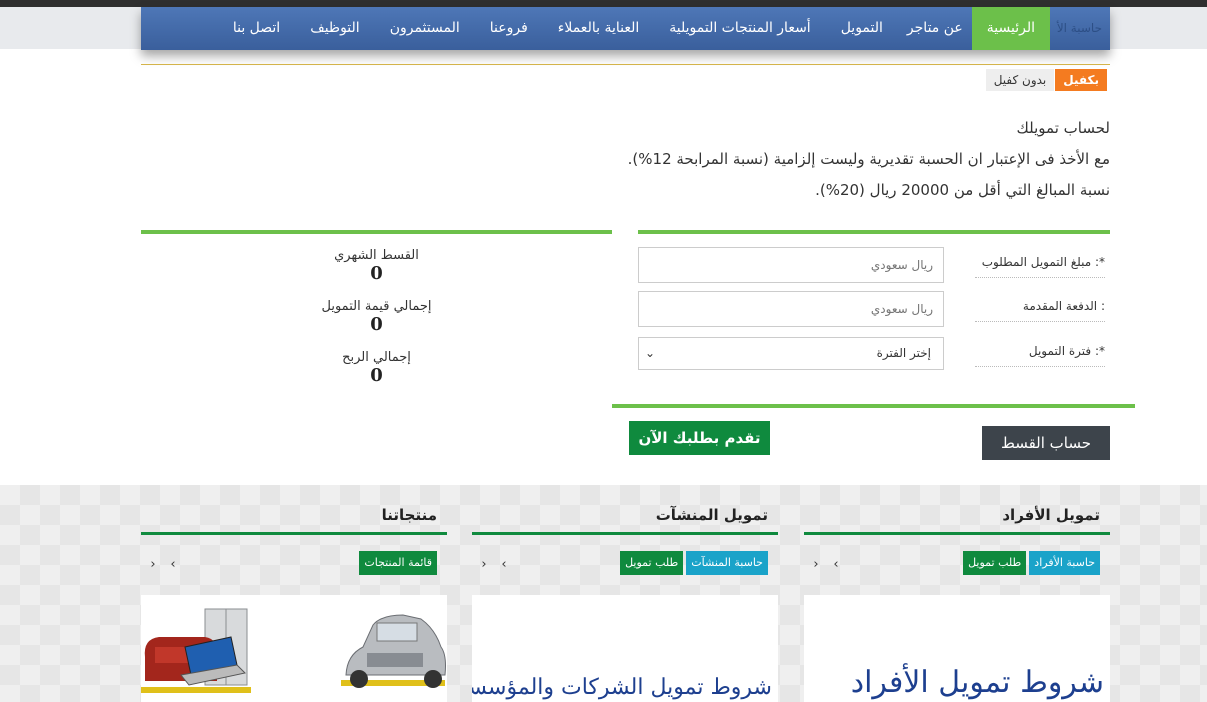 The image size is (1207, 702). What do you see at coordinates (1080, 28) in the screenshot?
I see `nav-item-partial-calculator: حاسبة الأ` at bounding box center [1080, 28].